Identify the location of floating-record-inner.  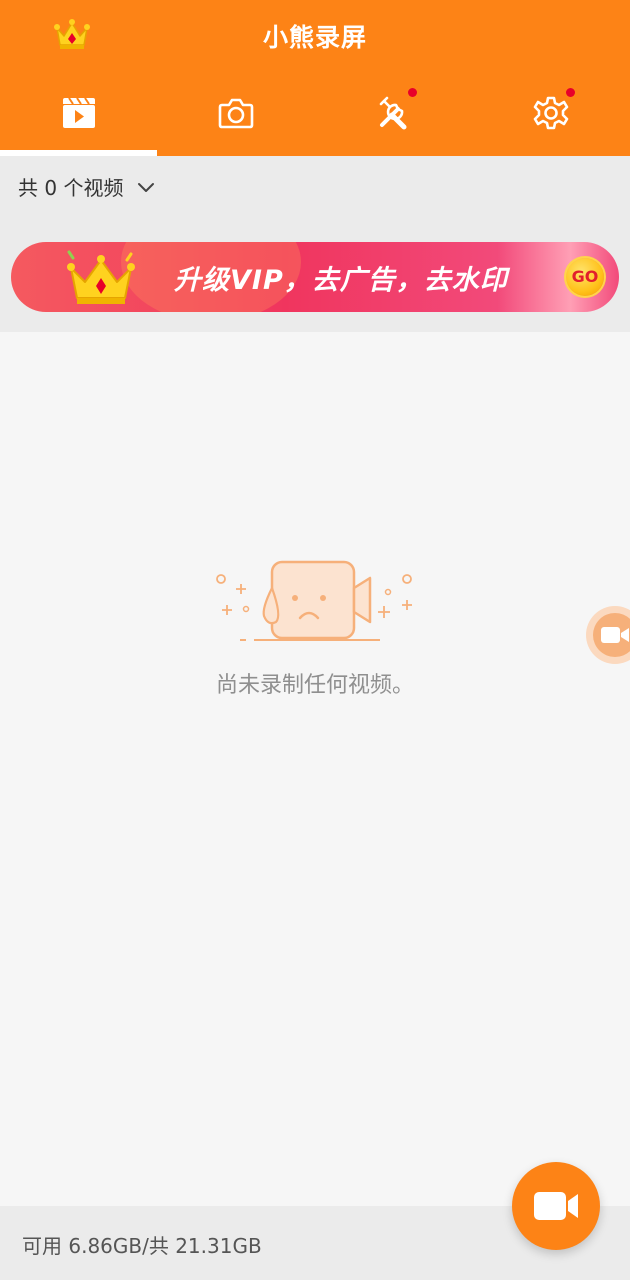
(611, 635).